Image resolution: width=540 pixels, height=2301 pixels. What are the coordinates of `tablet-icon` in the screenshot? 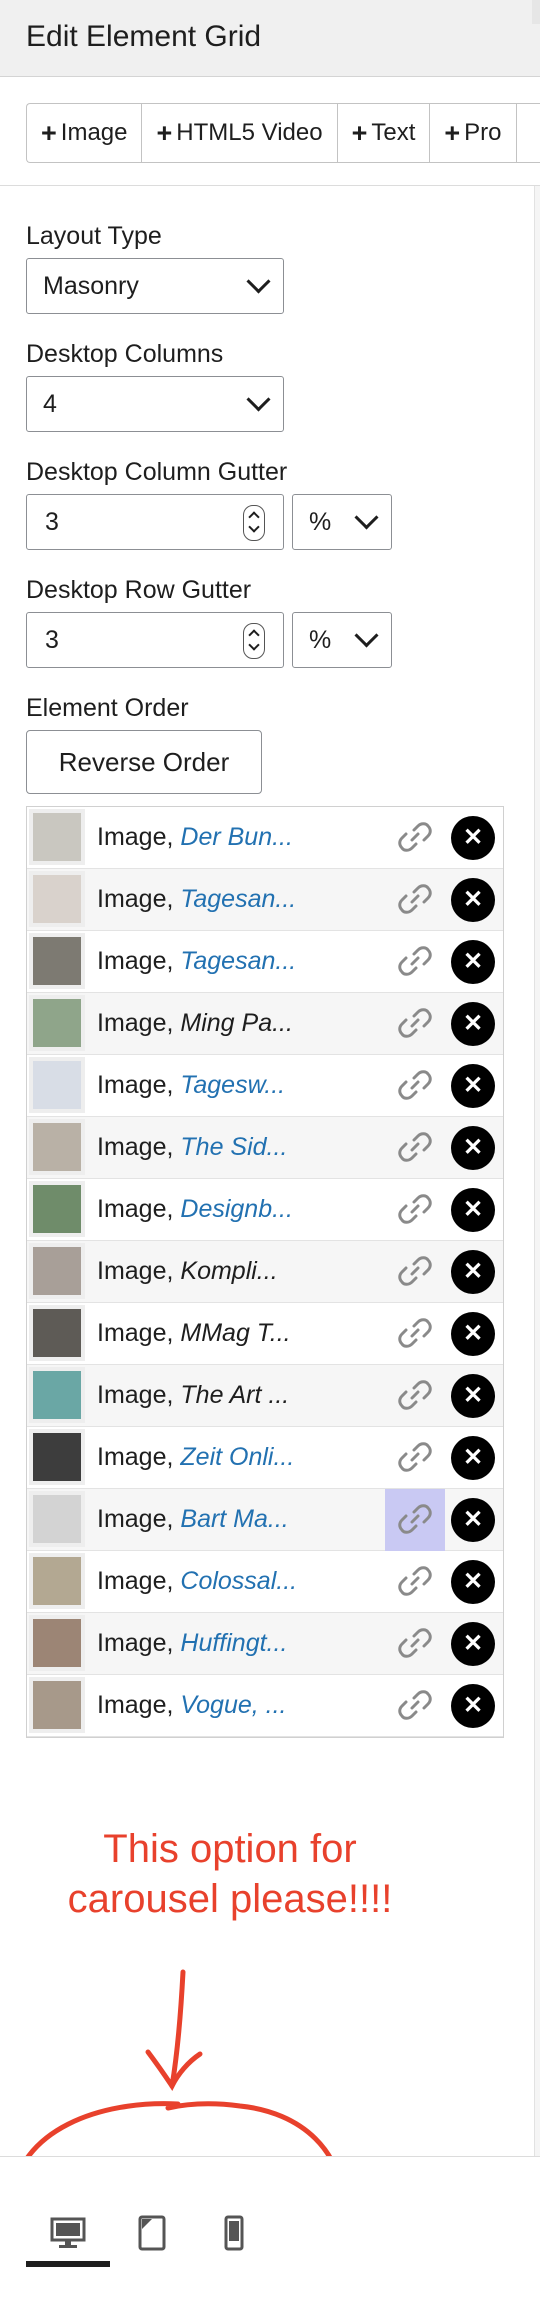 It's located at (152, 2233).